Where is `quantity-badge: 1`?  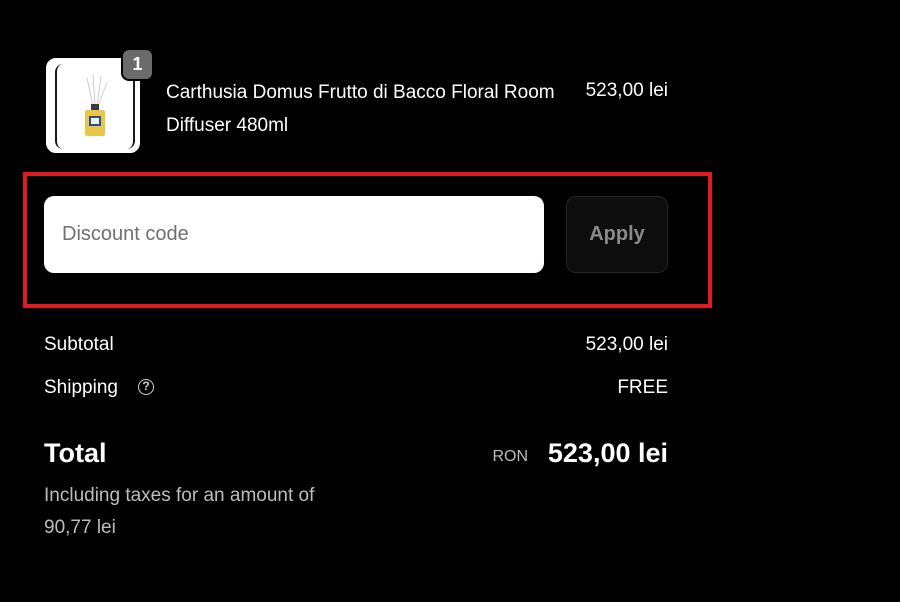
quantity-badge: 1 is located at coordinates (137, 64).